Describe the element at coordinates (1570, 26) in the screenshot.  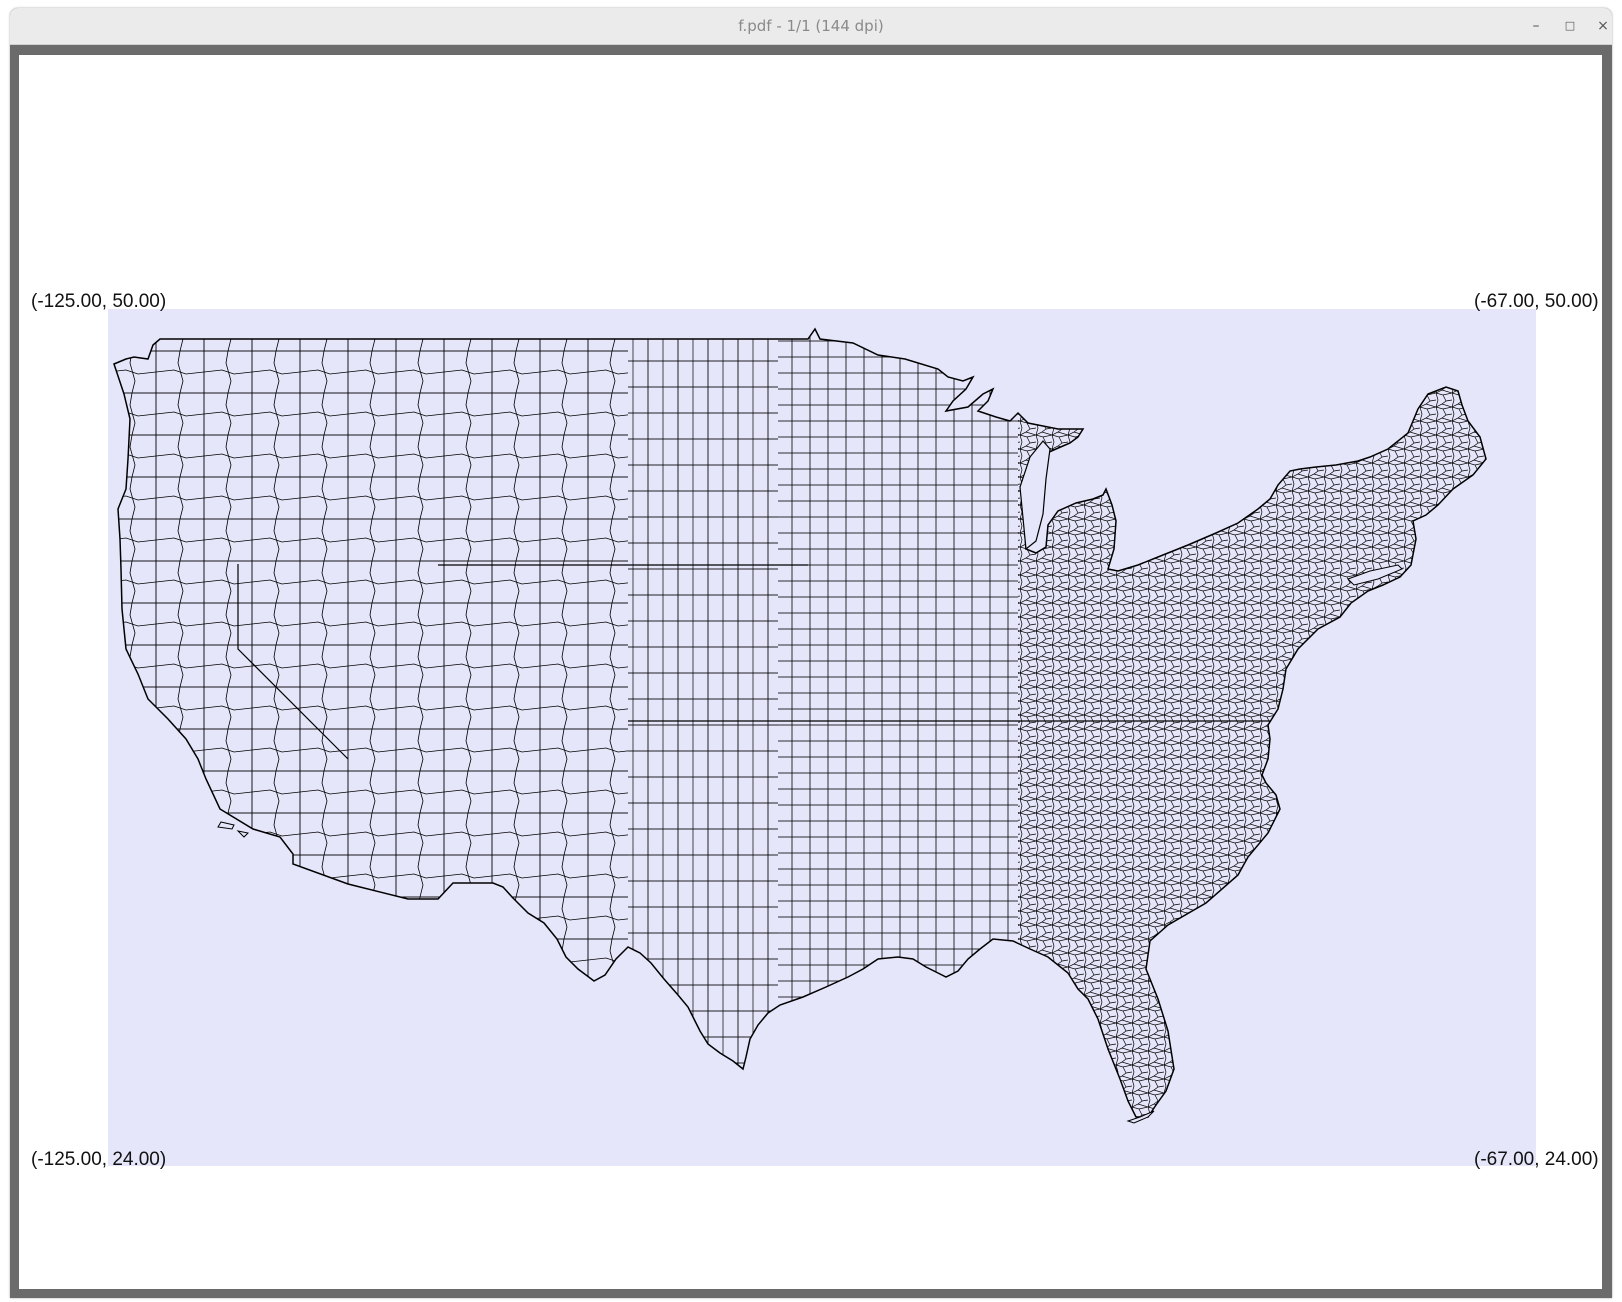
I see `maximize-button: □` at that location.